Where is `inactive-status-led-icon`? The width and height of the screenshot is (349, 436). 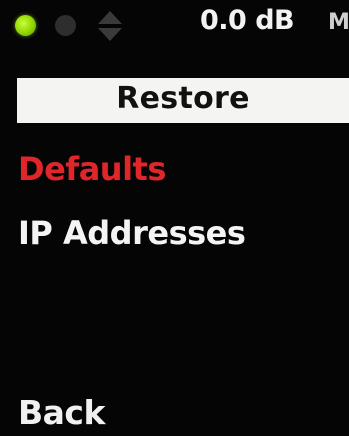 inactive-status-led-icon is located at coordinates (65, 25).